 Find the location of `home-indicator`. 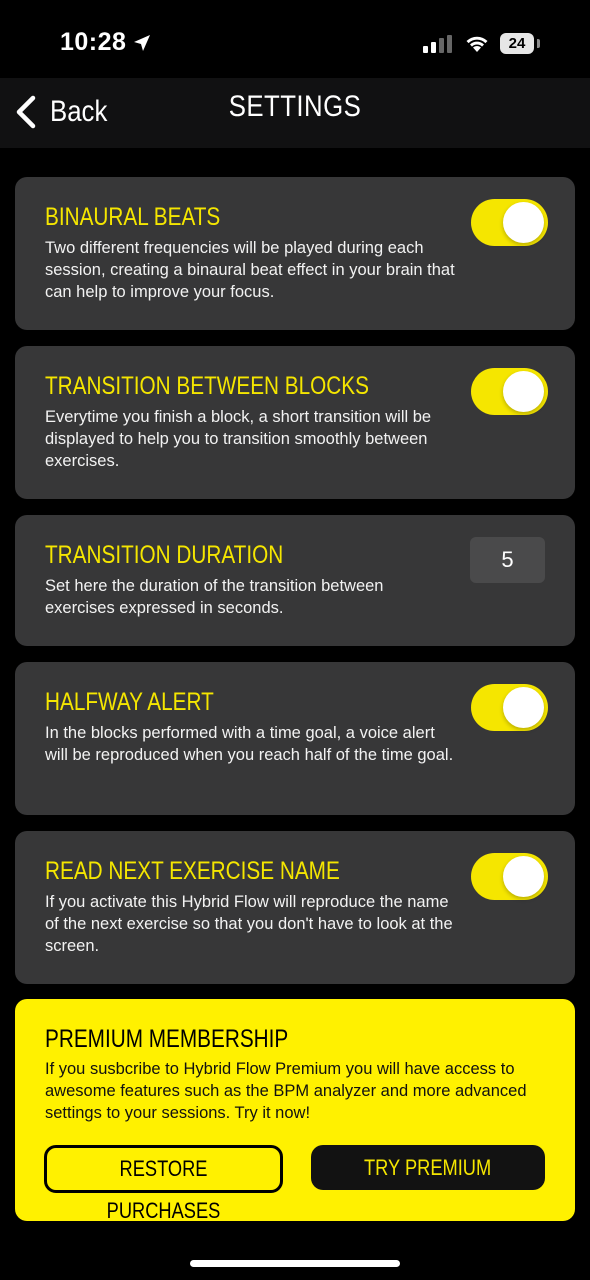

home-indicator is located at coordinates (295, 1263).